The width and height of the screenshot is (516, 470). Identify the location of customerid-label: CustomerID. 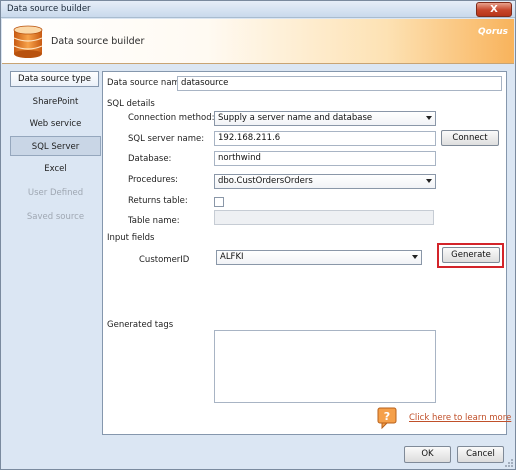
(164, 260).